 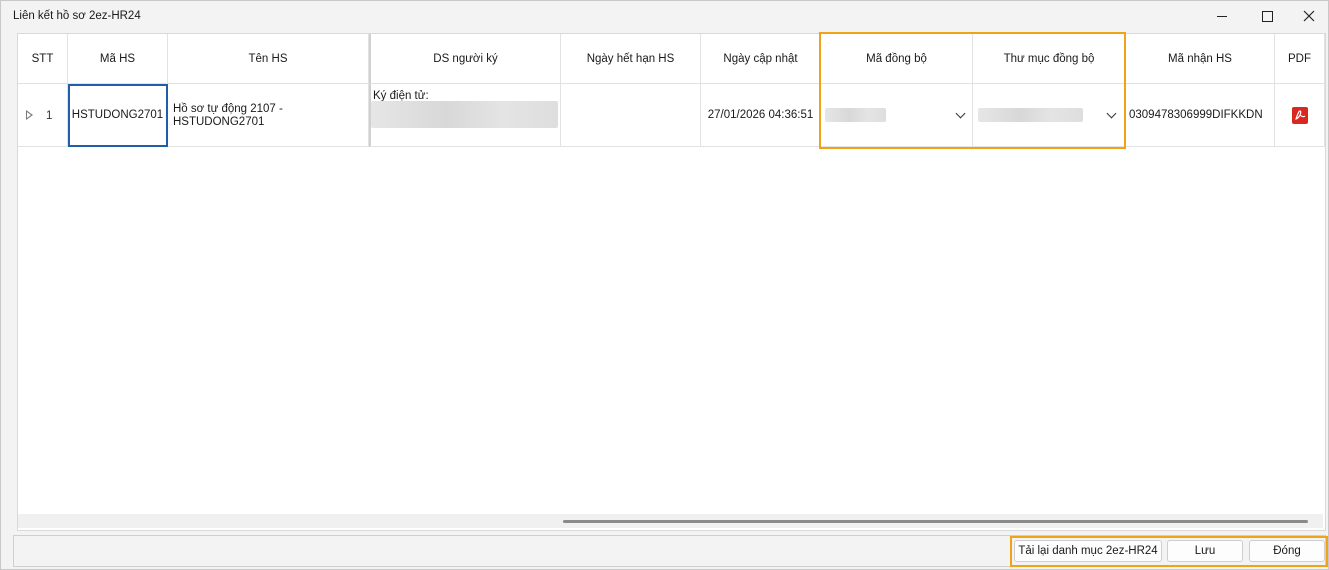 What do you see at coordinates (228, 109) in the screenshot?
I see `ten-hs-line1: Hồ sơ tự động 2107 -` at bounding box center [228, 109].